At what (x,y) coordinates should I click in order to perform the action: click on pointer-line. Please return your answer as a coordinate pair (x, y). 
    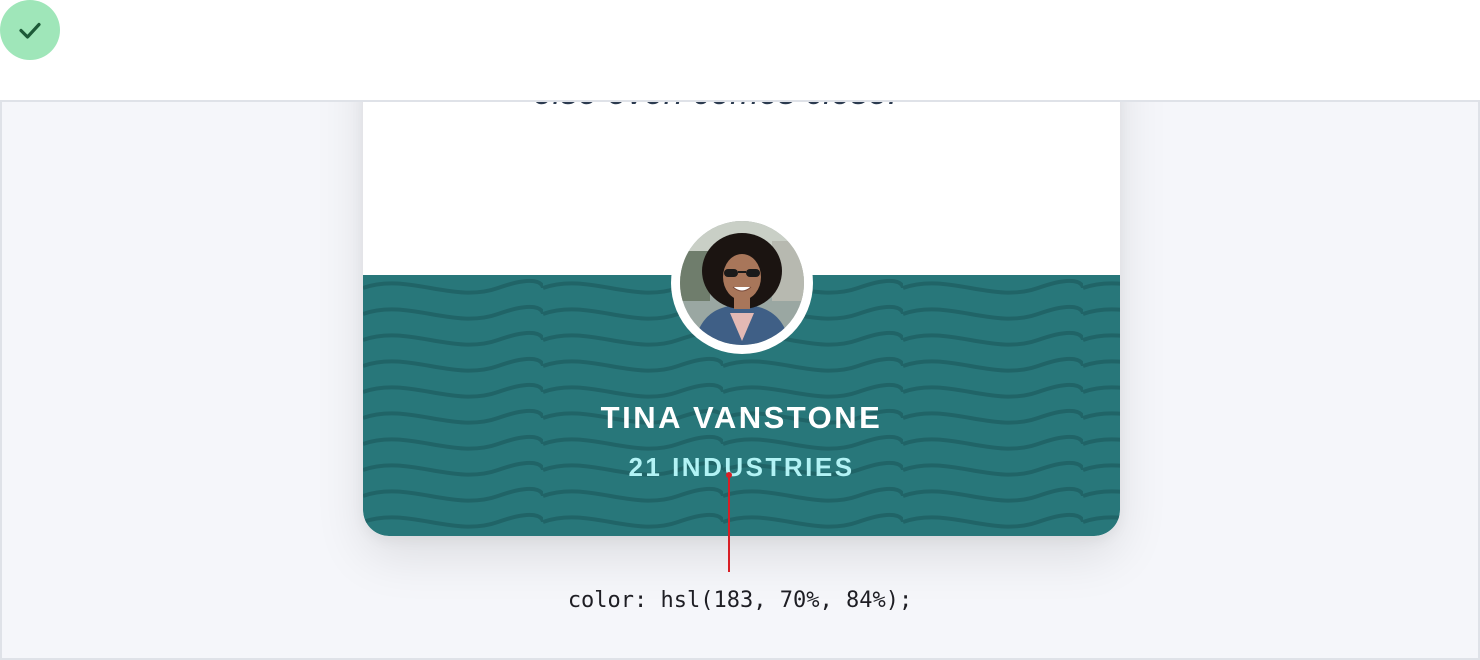
    Looking at the image, I should click on (729, 523).